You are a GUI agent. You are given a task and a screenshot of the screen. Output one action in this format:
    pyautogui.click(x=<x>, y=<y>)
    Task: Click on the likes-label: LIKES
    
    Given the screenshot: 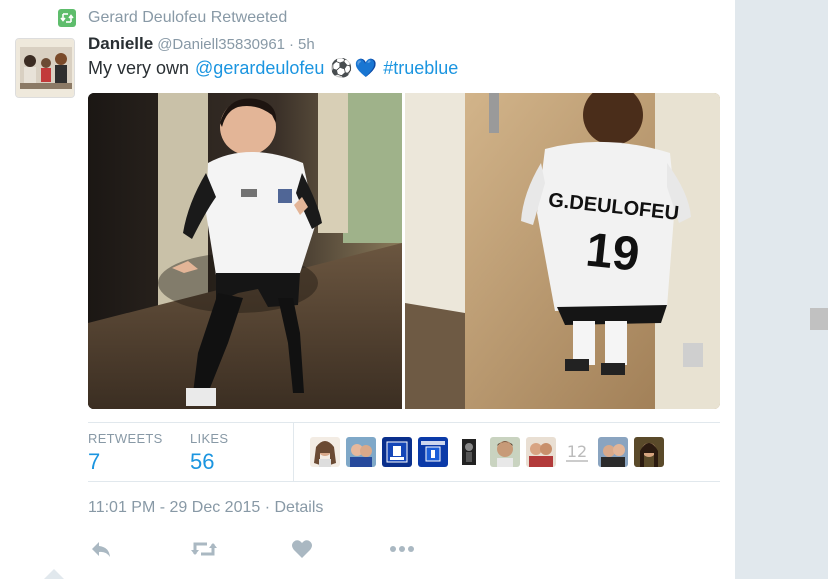 What is the action you would take?
    pyautogui.click(x=209, y=438)
    